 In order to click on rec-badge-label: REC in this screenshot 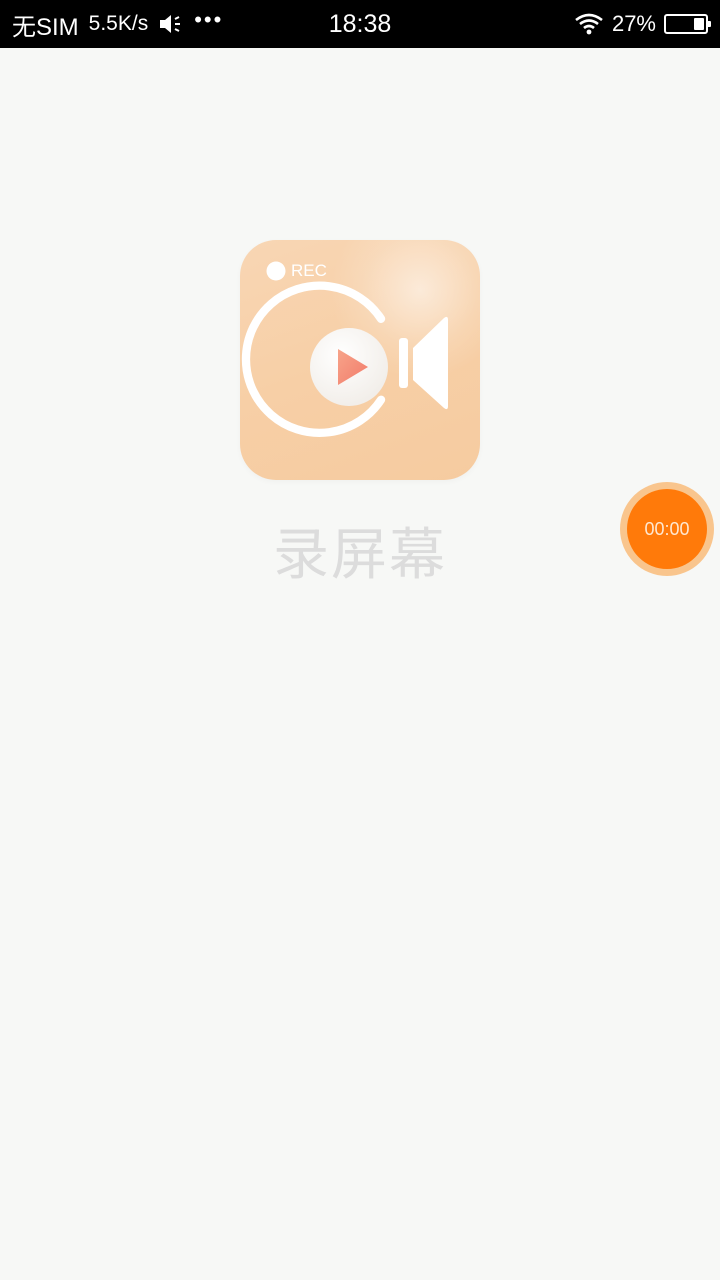, I will do `click(309, 270)`.